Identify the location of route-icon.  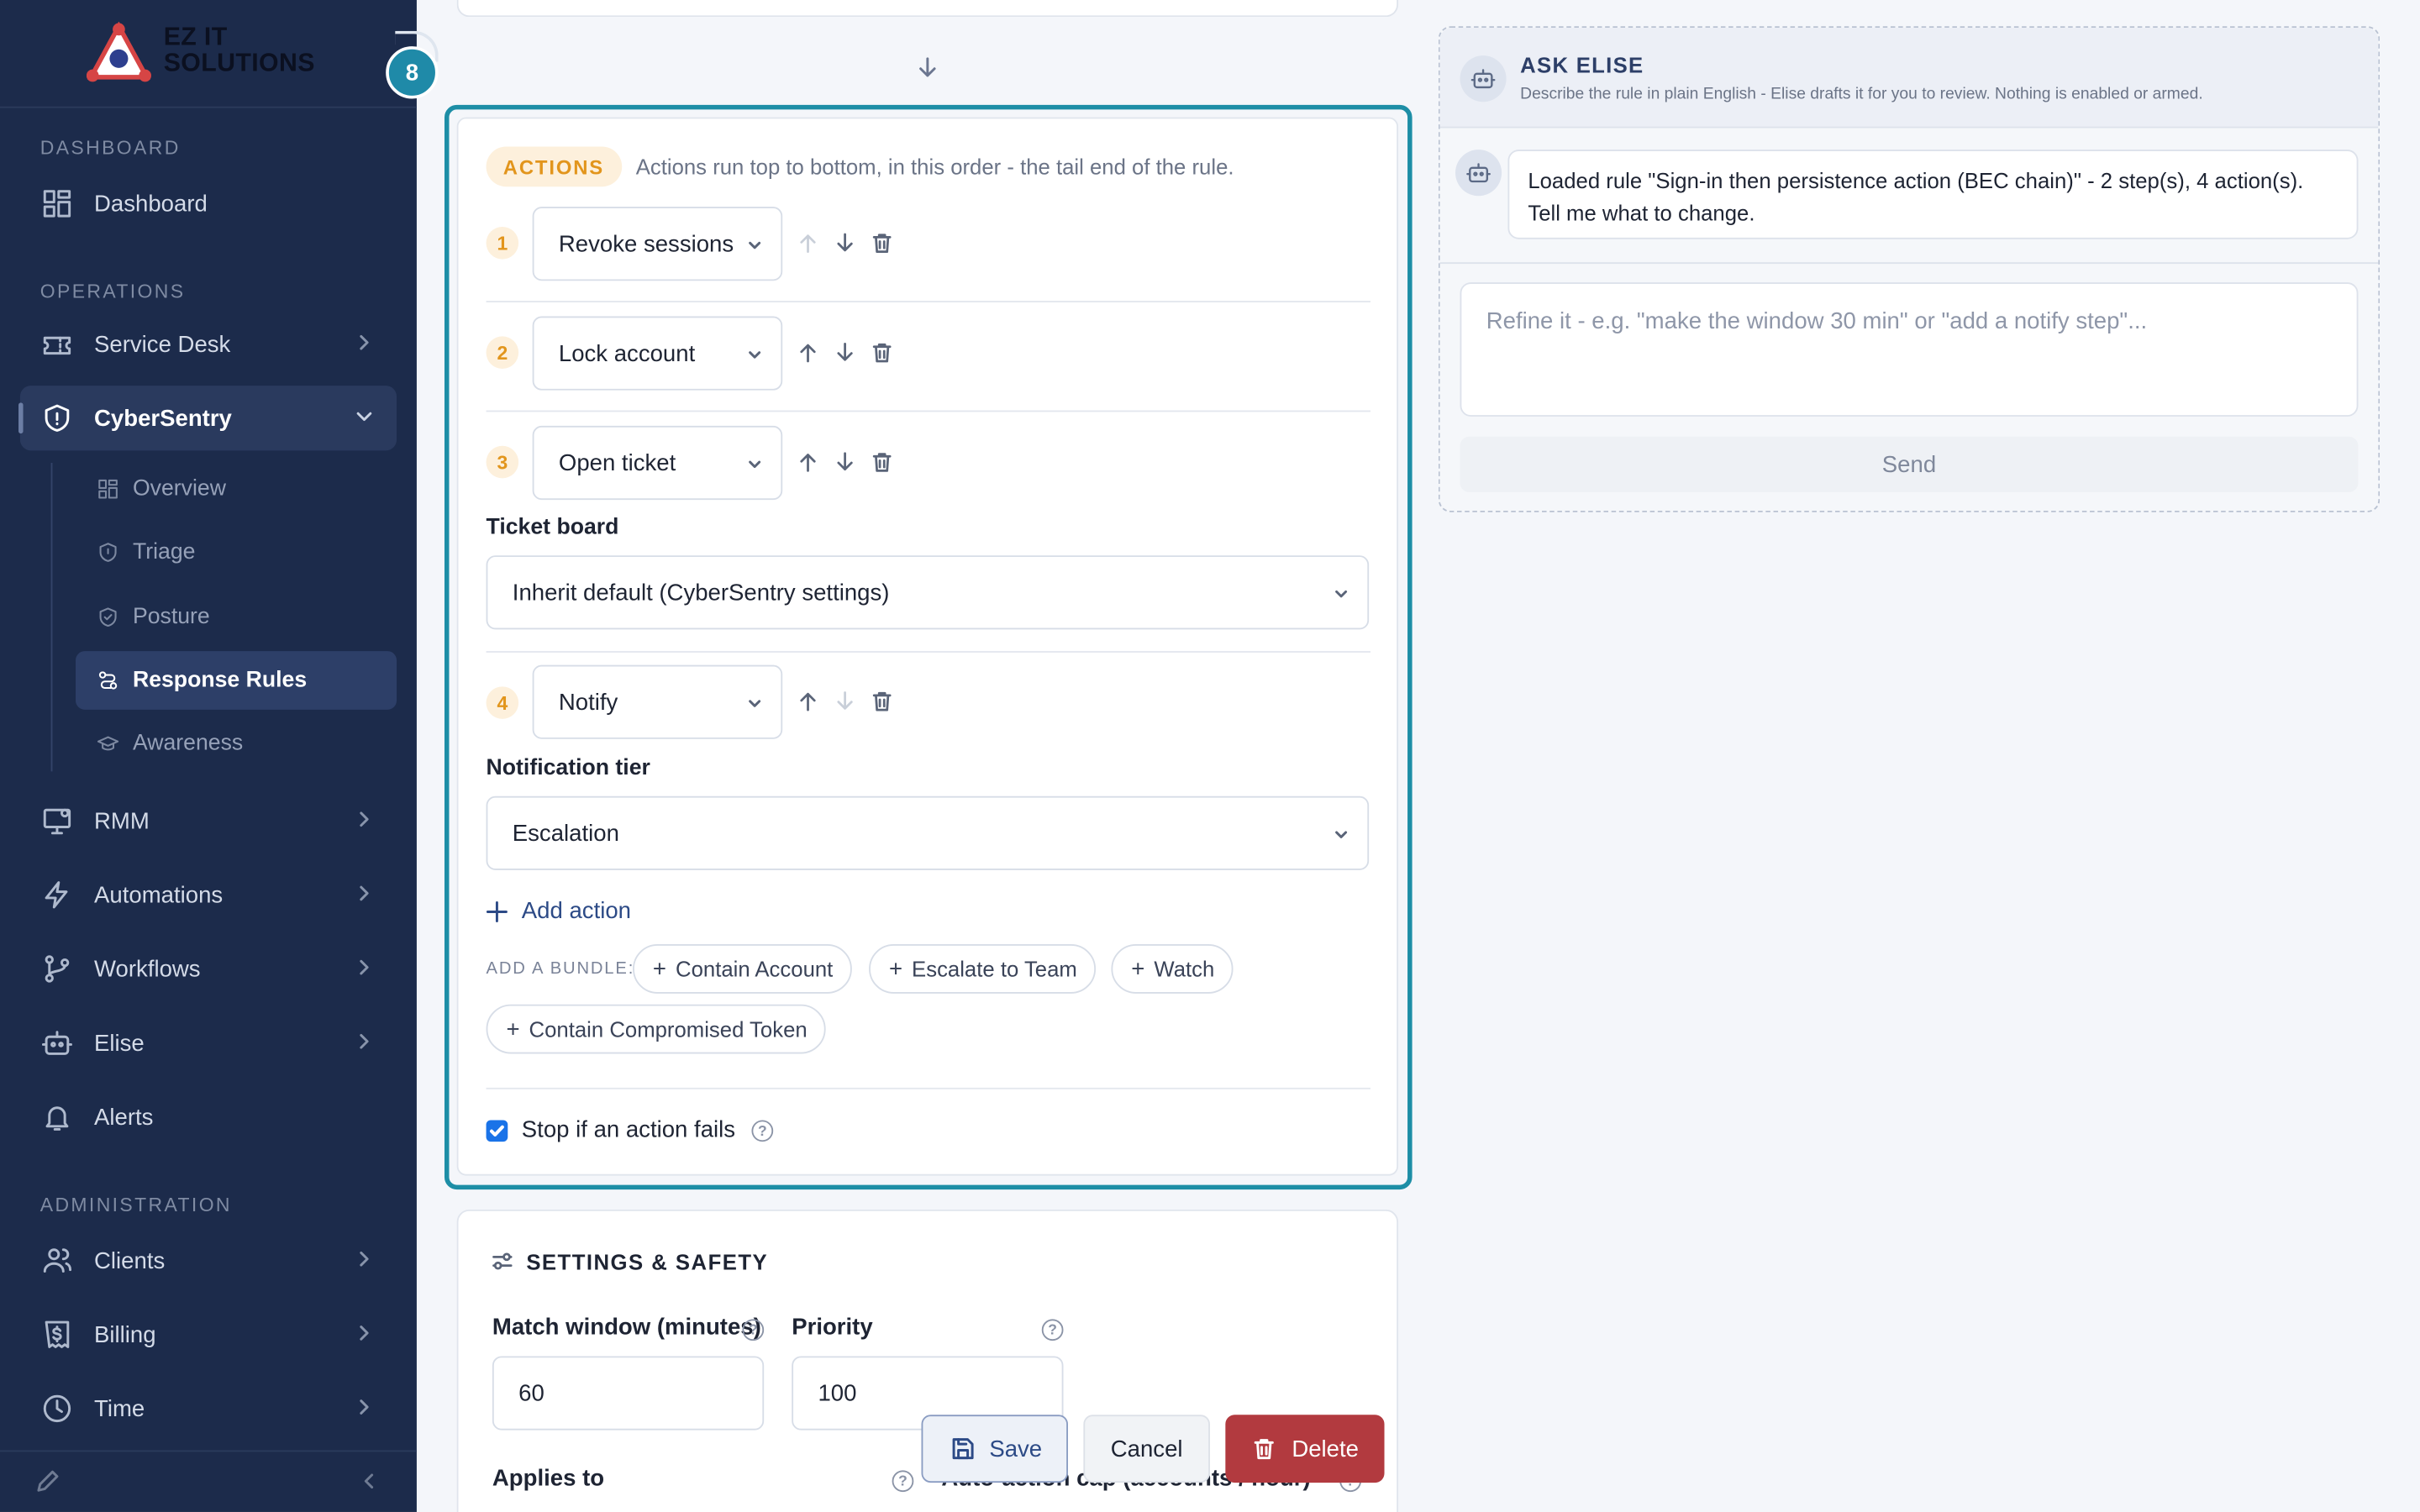
(108, 680).